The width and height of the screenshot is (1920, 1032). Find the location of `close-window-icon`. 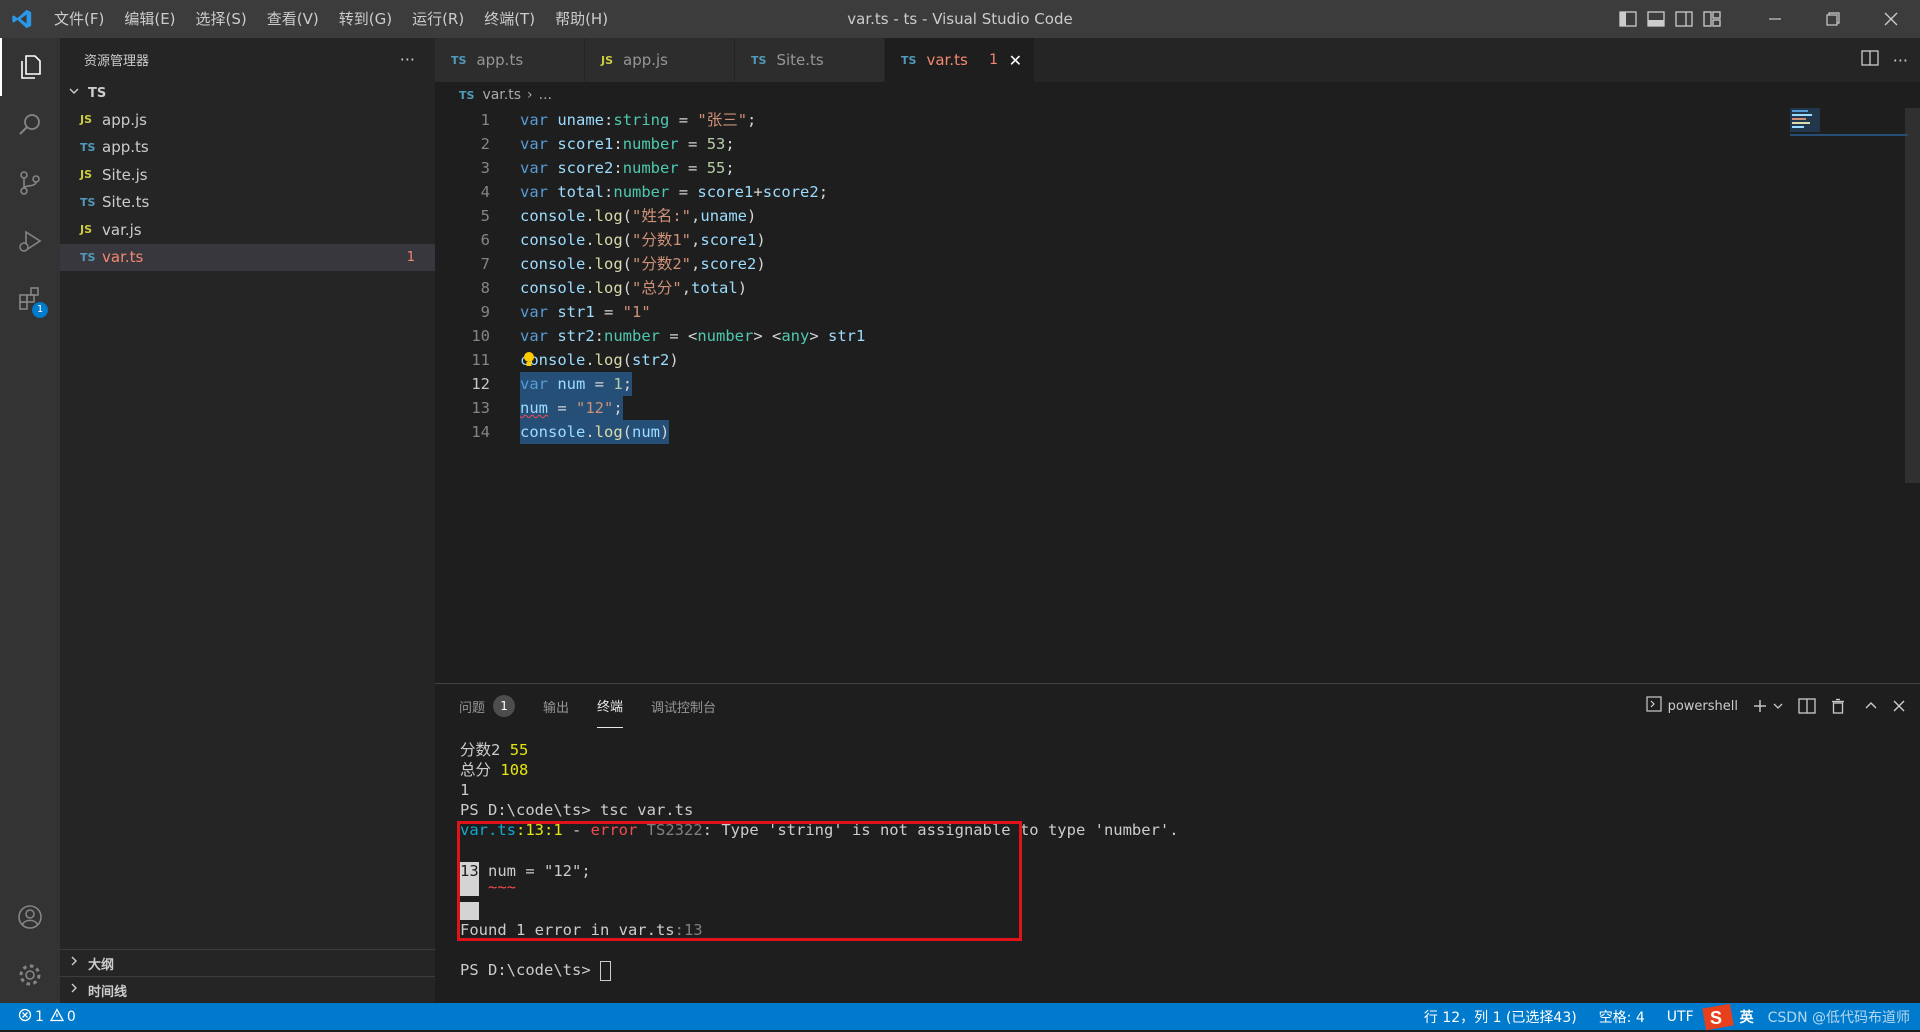

close-window-icon is located at coordinates (1891, 19).